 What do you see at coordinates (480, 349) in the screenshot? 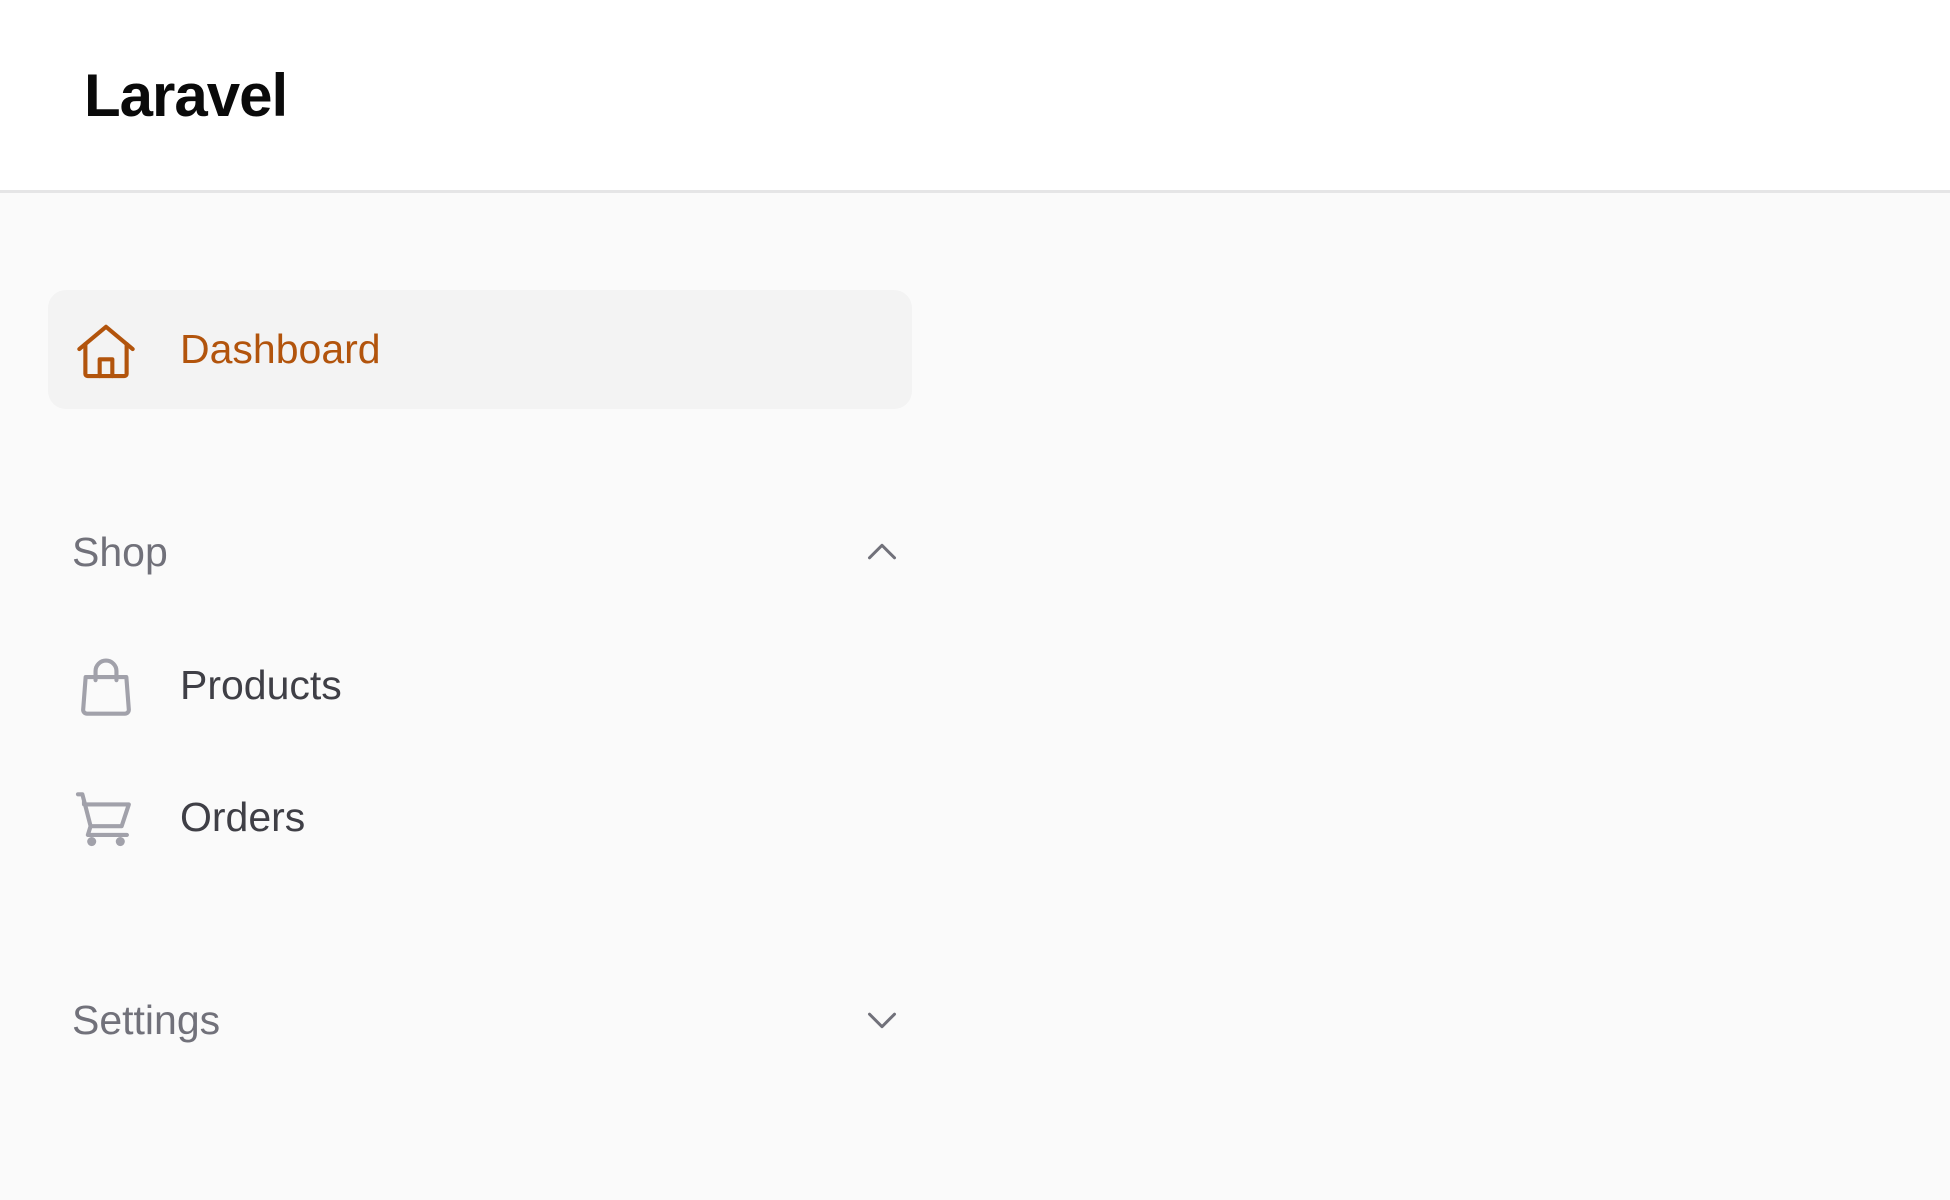
I see `sidebar-item-dashboard: Dashboard` at bounding box center [480, 349].